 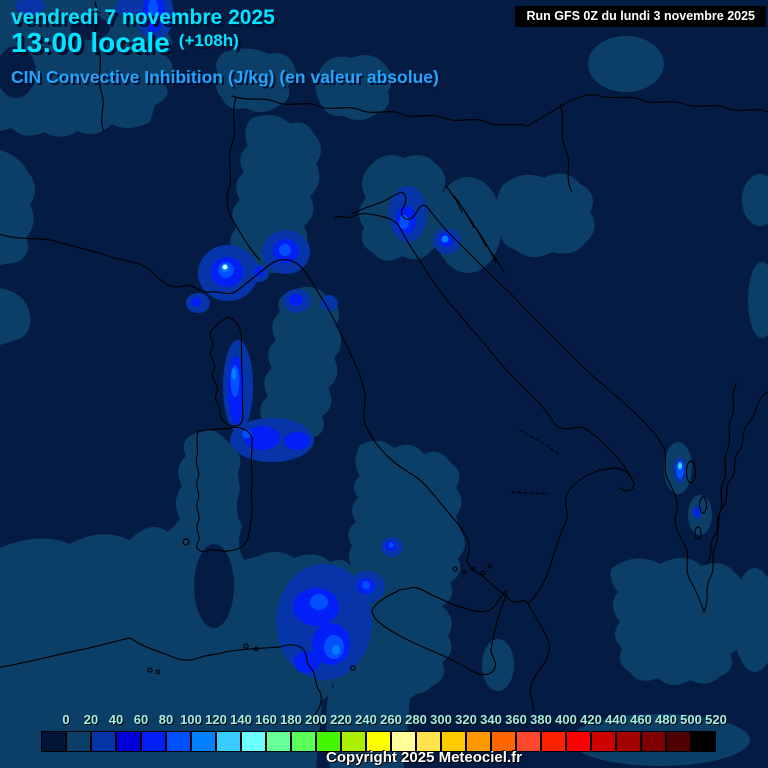 I want to click on forecast-offset: (+108h), so click(x=208, y=40).